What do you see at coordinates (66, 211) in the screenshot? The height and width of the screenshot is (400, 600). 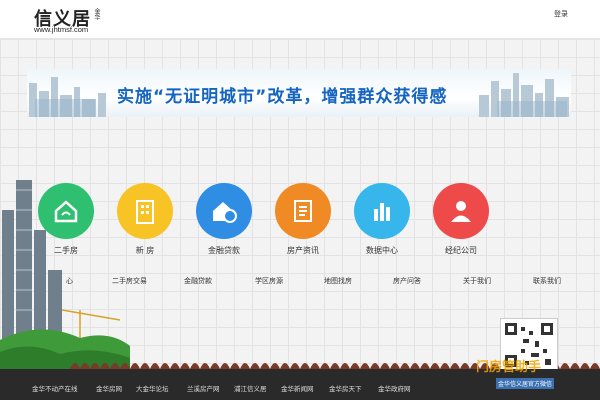 I see `house-icon` at bounding box center [66, 211].